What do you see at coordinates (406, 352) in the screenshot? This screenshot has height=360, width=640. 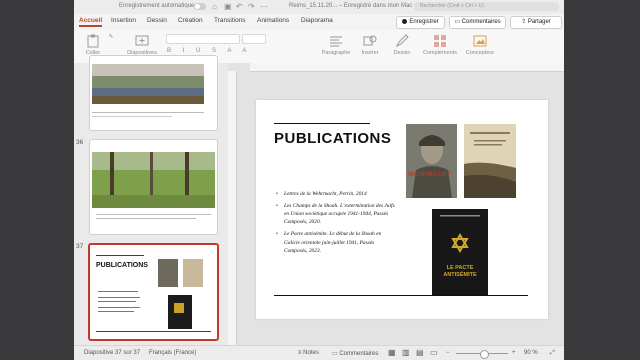 I see `sorter-view-icon: ▥` at bounding box center [406, 352].